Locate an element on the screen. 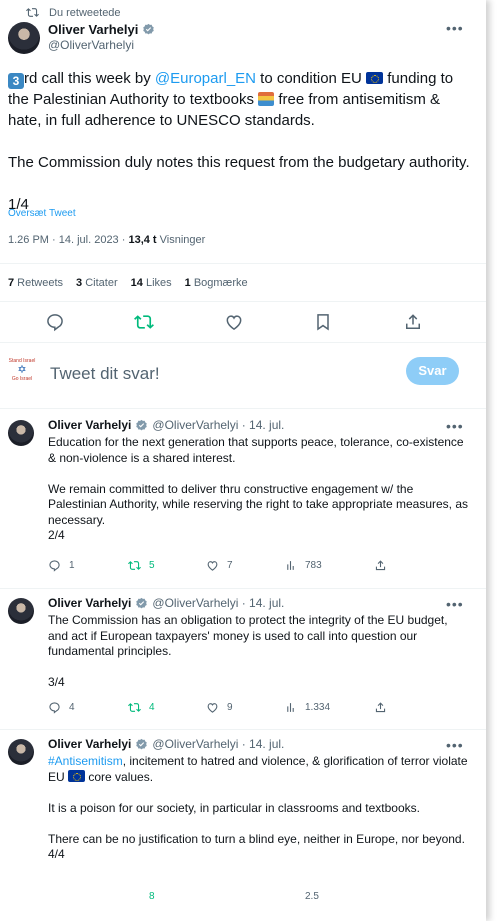  translate-tweet-link: Oversæt Tweet is located at coordinates (42, 213).